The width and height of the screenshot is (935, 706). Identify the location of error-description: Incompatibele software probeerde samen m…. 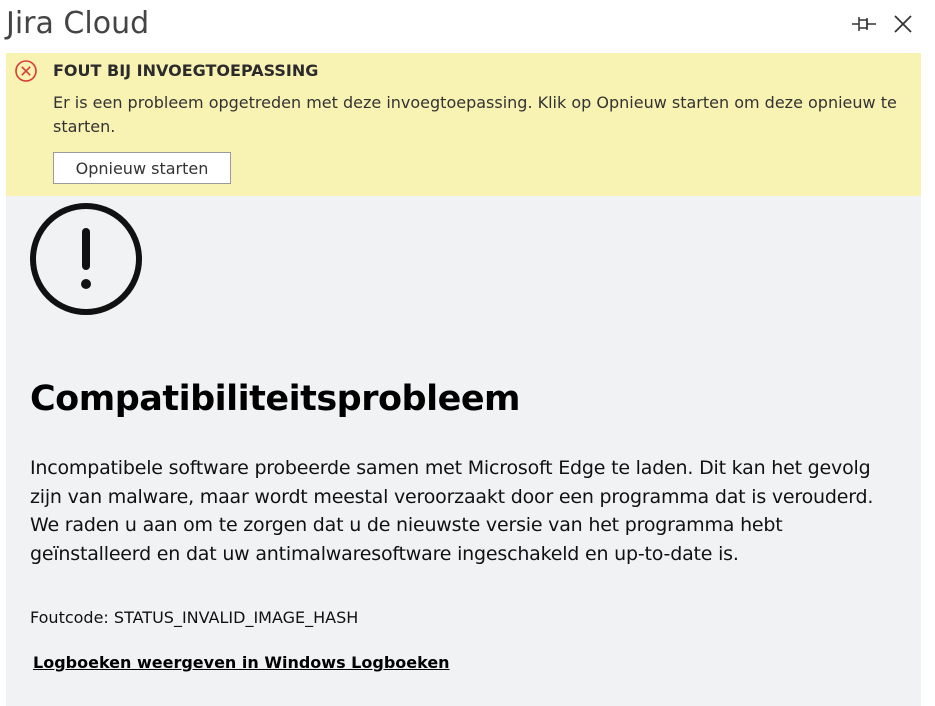
(452, 511).